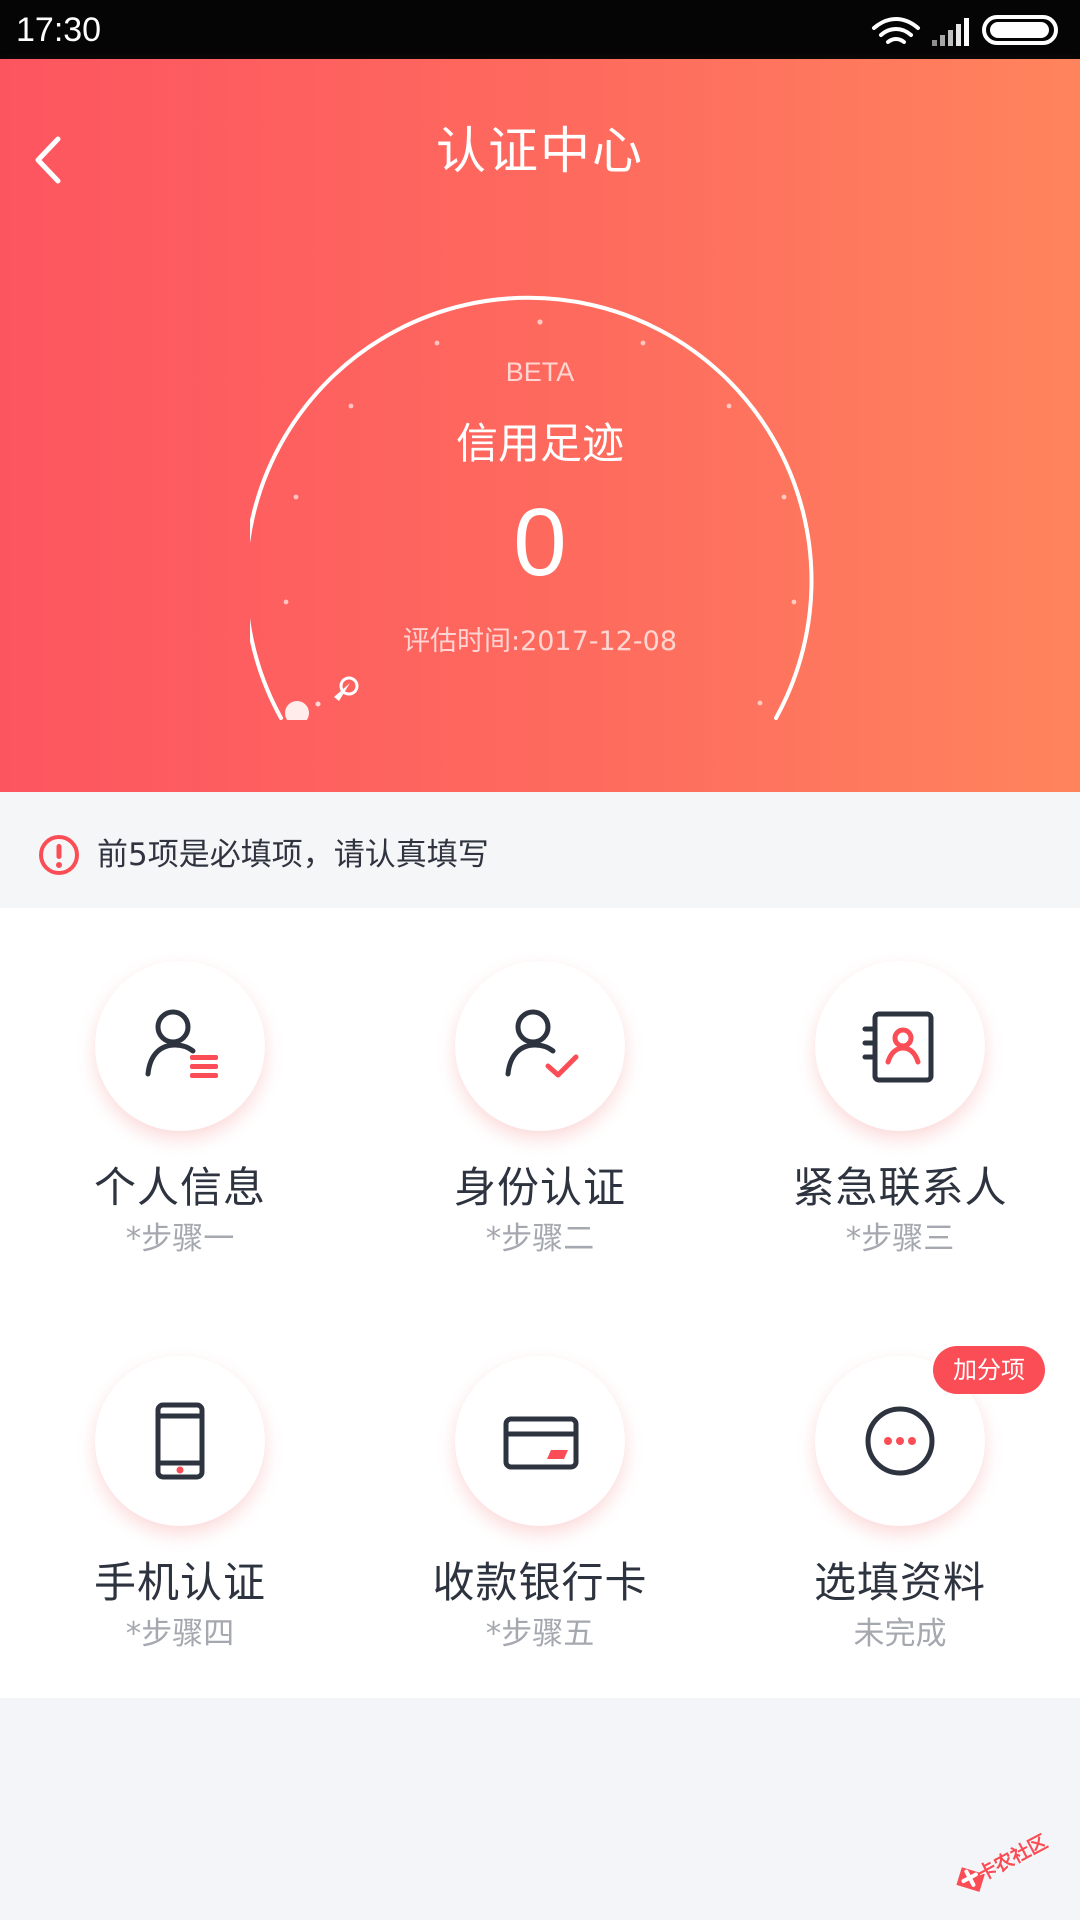  I want to click on required-notice-text: 前5项是必填项，请认真填写, so click(293, 855).